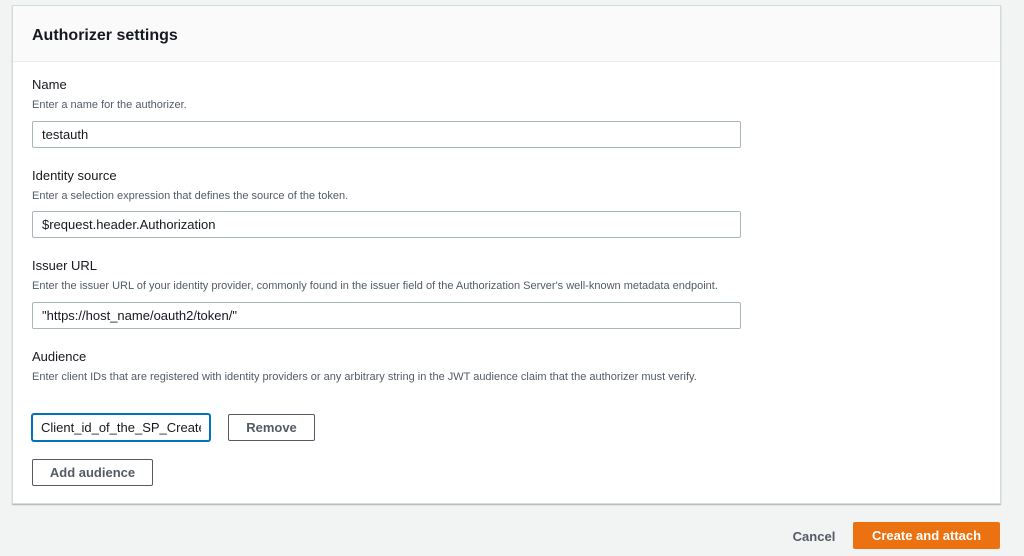 The height and width of the screenshot is (556, 1024). I want to click on identity-source-input, so click(386, 224).